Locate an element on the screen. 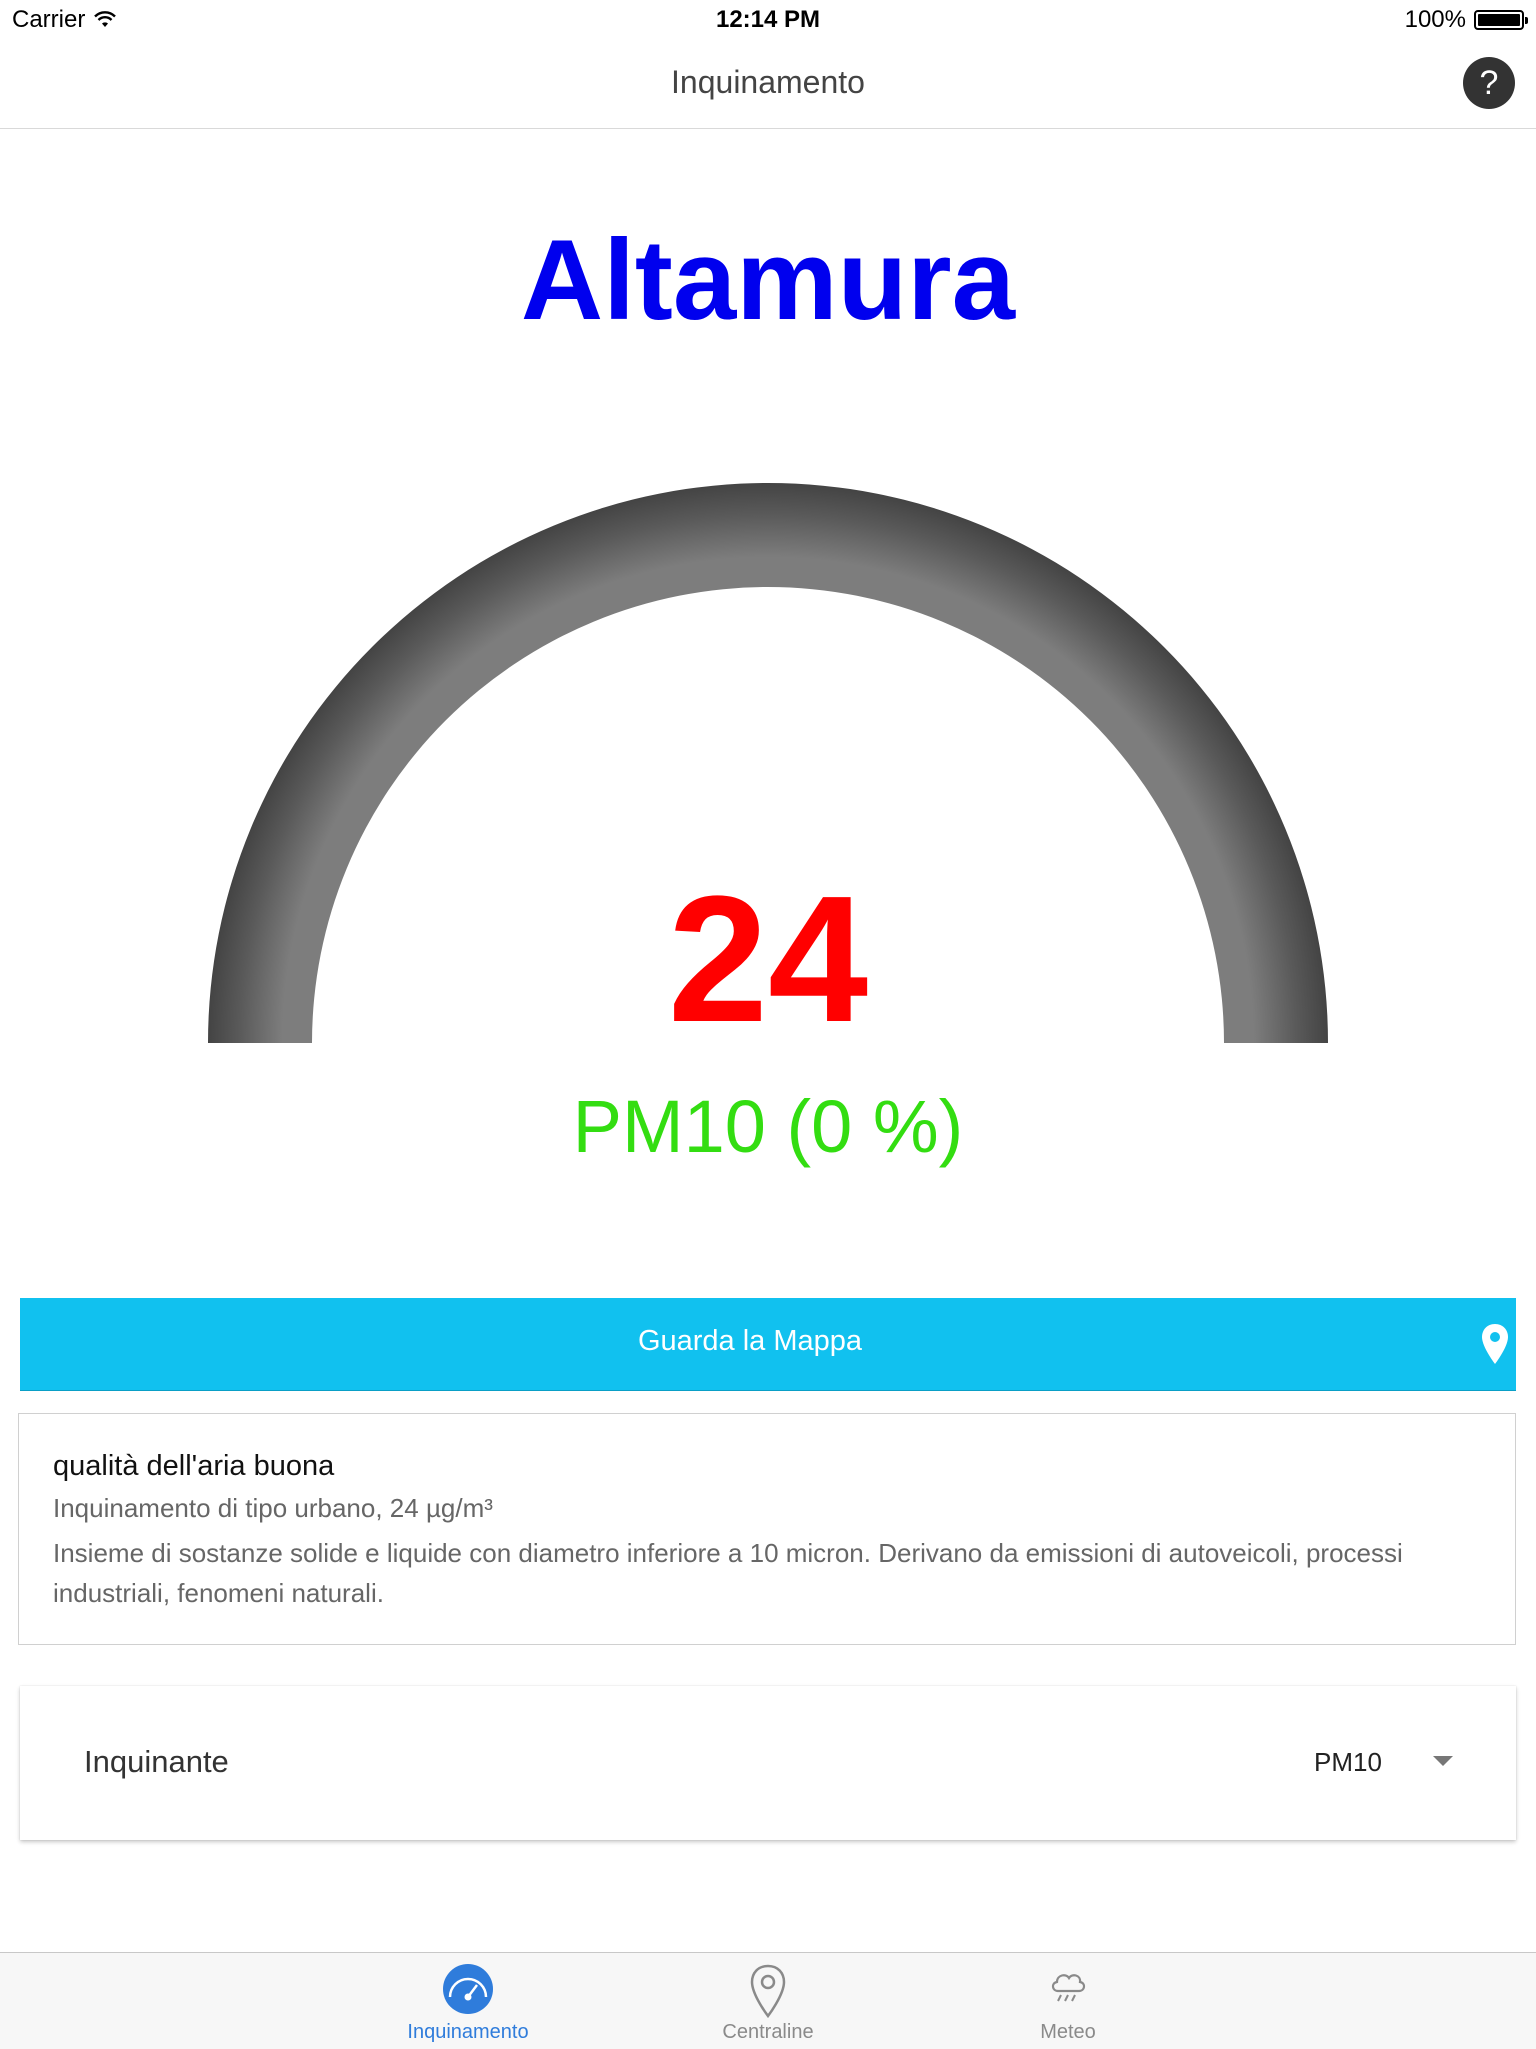 The image size is (1536, 2049). pollutant-percentage: PM10 (0 %) is located at coordinates (768, 1126).